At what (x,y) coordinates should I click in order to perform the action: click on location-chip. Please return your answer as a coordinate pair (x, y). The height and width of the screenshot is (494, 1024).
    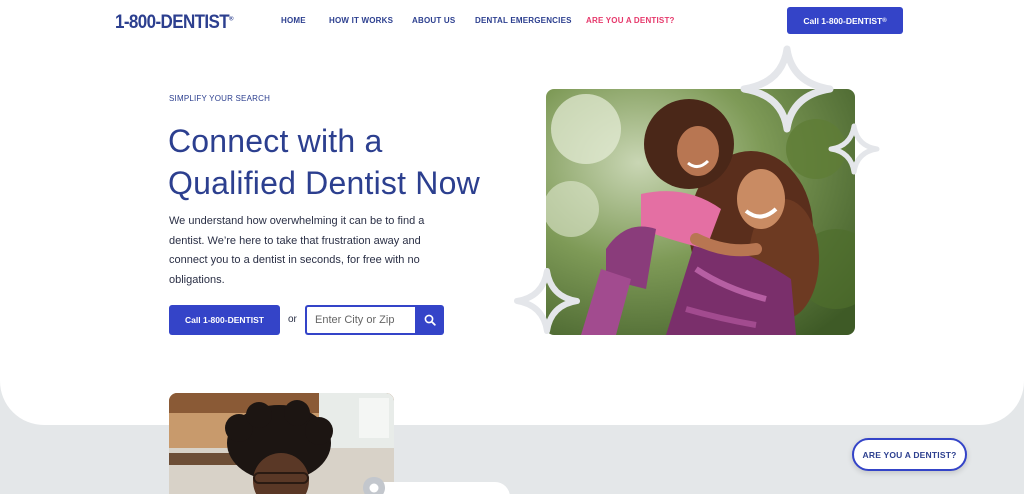
    Looking at the image, I should click on (436, 485).